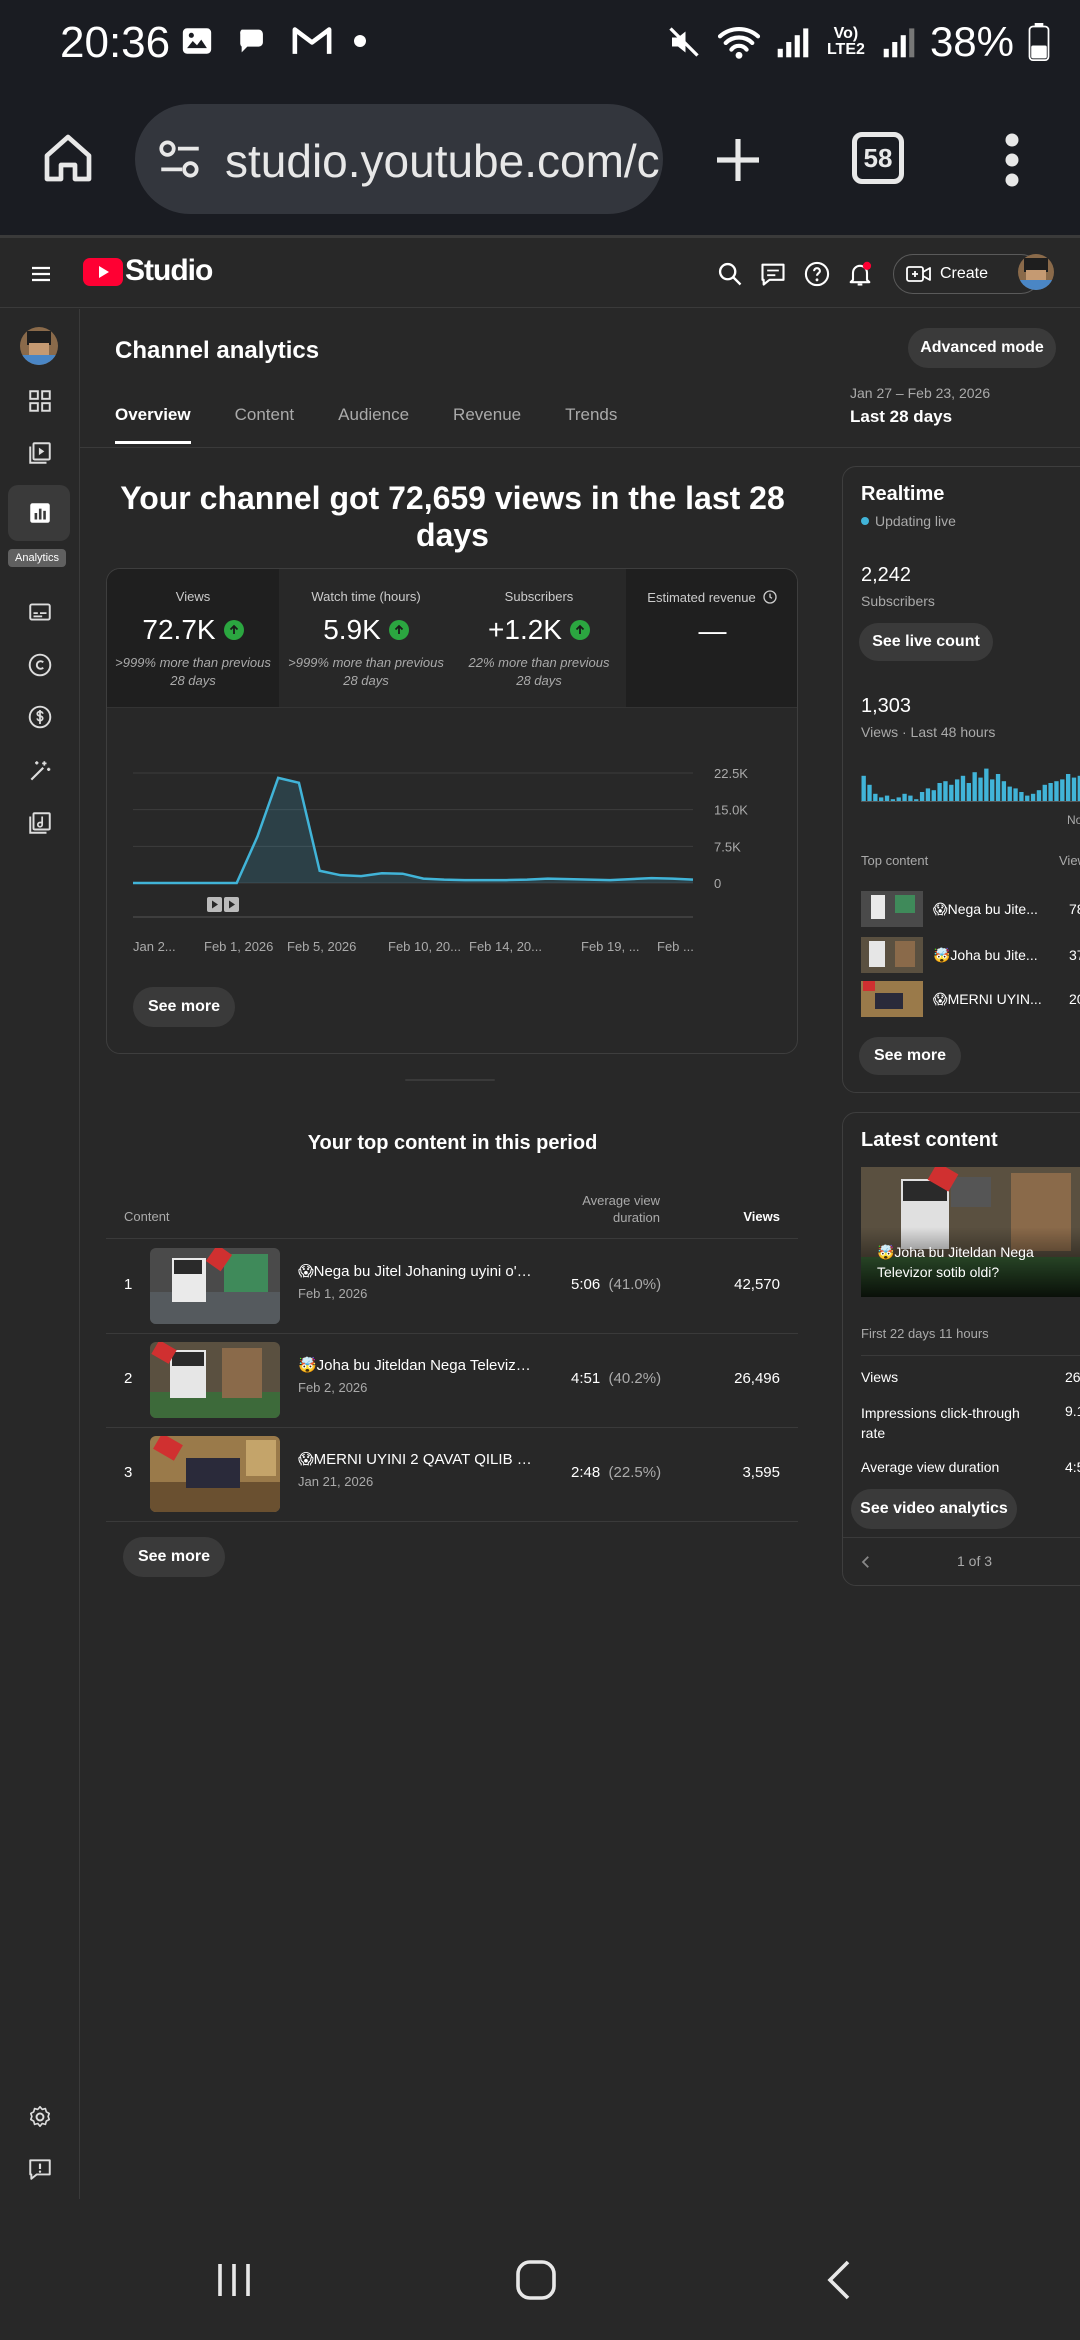 This screenshot has width=1080, height=2340. I want to click on chevron-left-icon, so click(866, 1562).